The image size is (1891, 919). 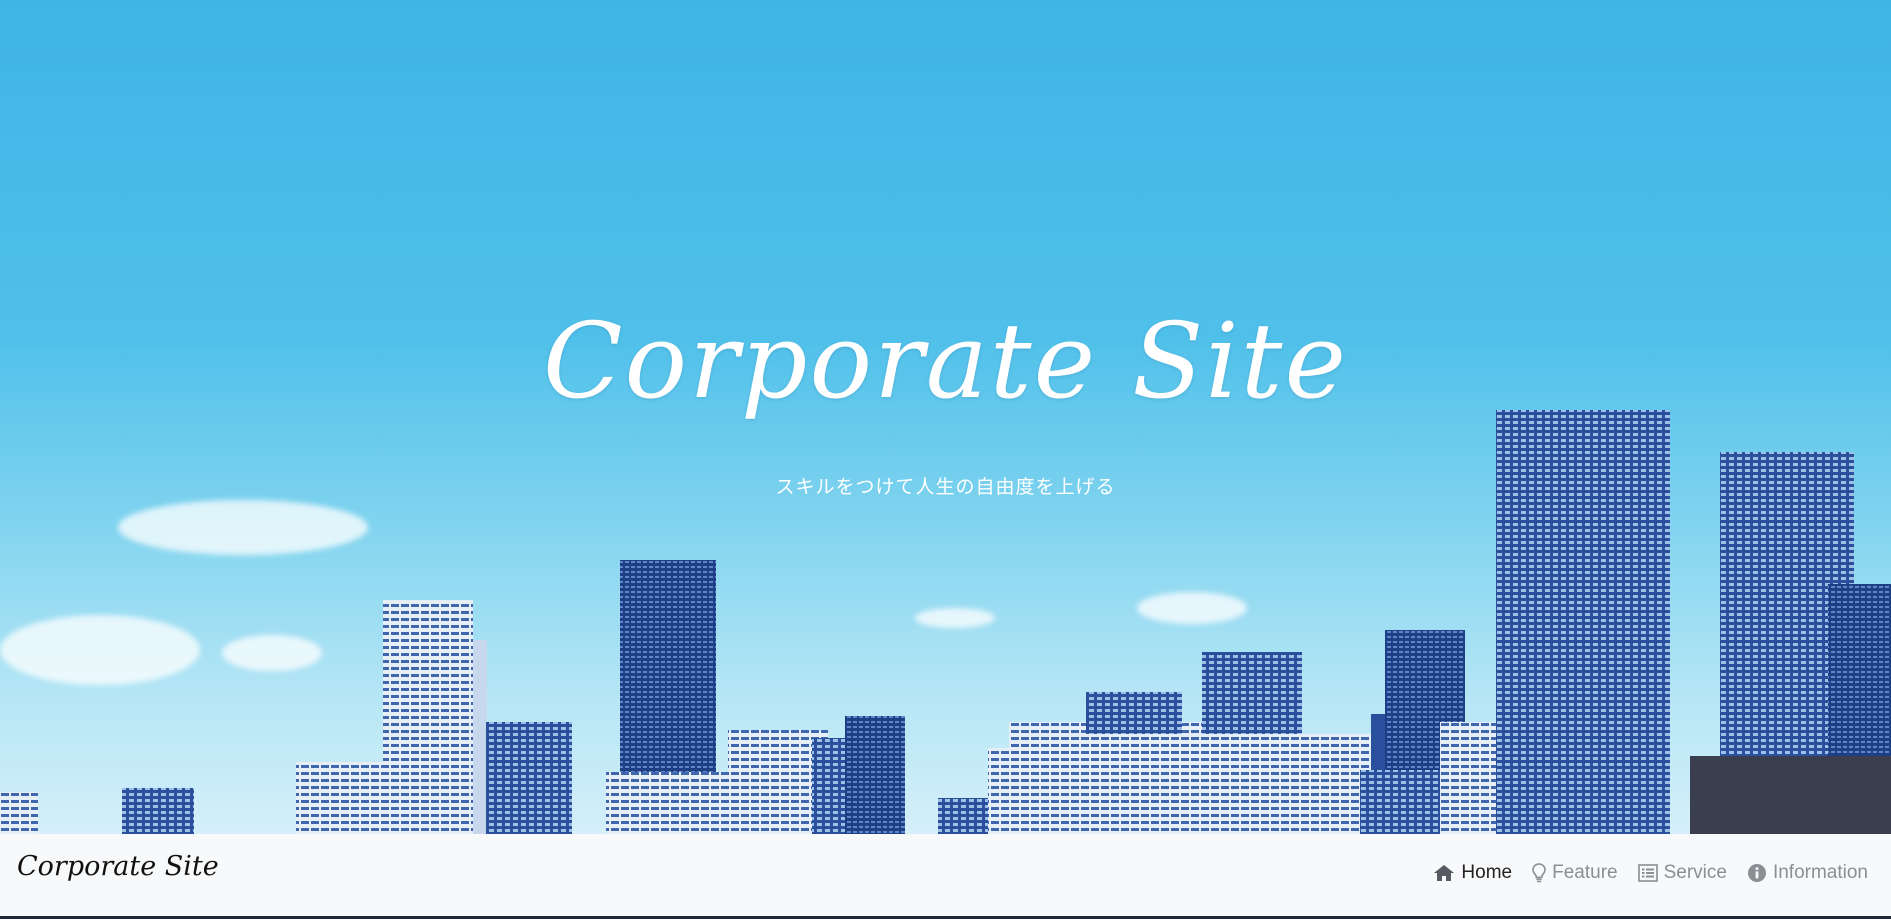 What do you see at coordinates (118, 866) in the screenshot?
I see `brand-logo-link: Corporate Site` at bounding box center [118, 866].